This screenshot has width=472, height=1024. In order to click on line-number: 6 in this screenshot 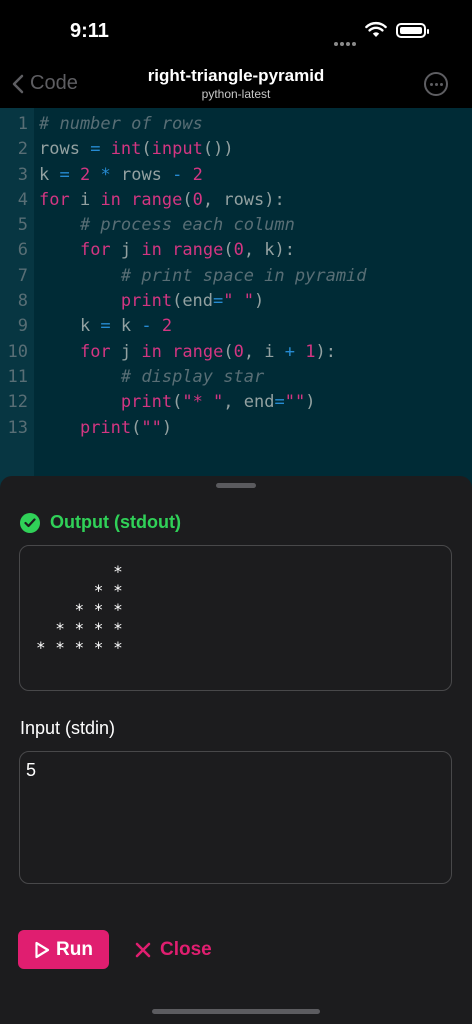, I will do `click(22, 250)`.